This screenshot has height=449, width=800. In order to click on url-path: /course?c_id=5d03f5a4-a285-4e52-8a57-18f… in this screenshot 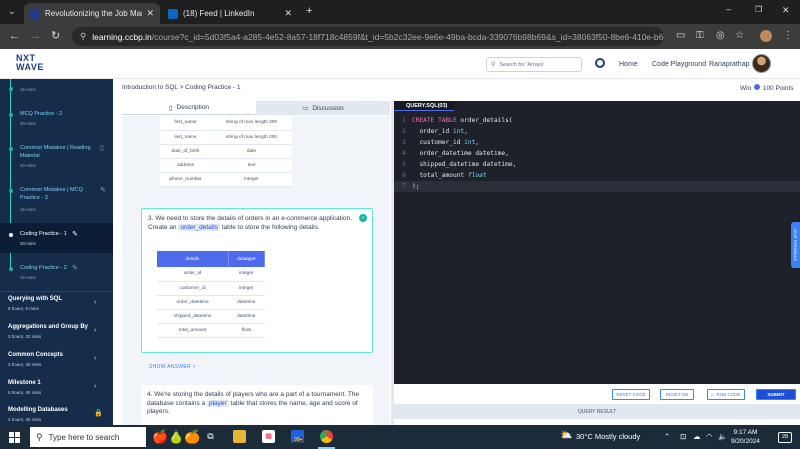, I will do `click(407, 36)`.